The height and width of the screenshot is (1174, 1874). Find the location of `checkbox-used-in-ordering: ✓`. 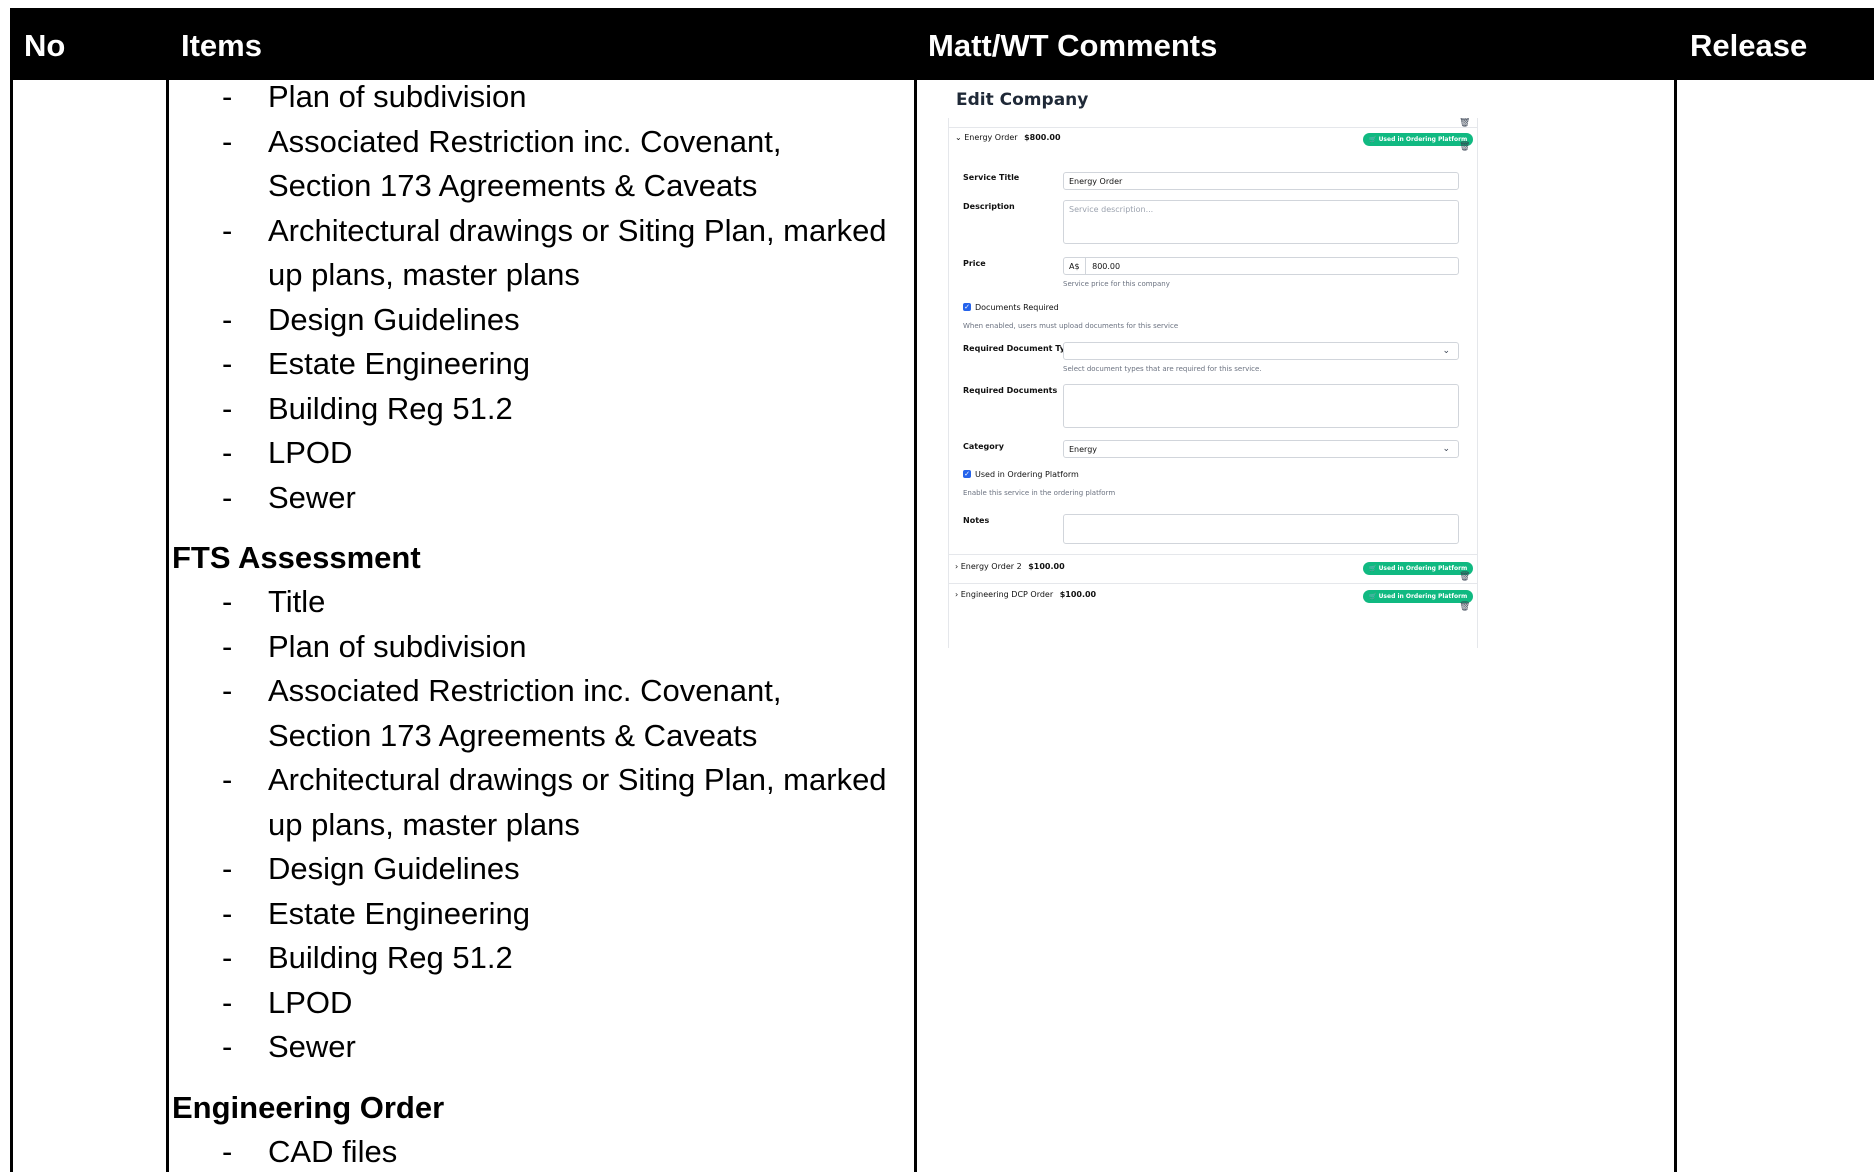

checkbox-used-in-ordering: ✓ is located at coordinates (967, 474).